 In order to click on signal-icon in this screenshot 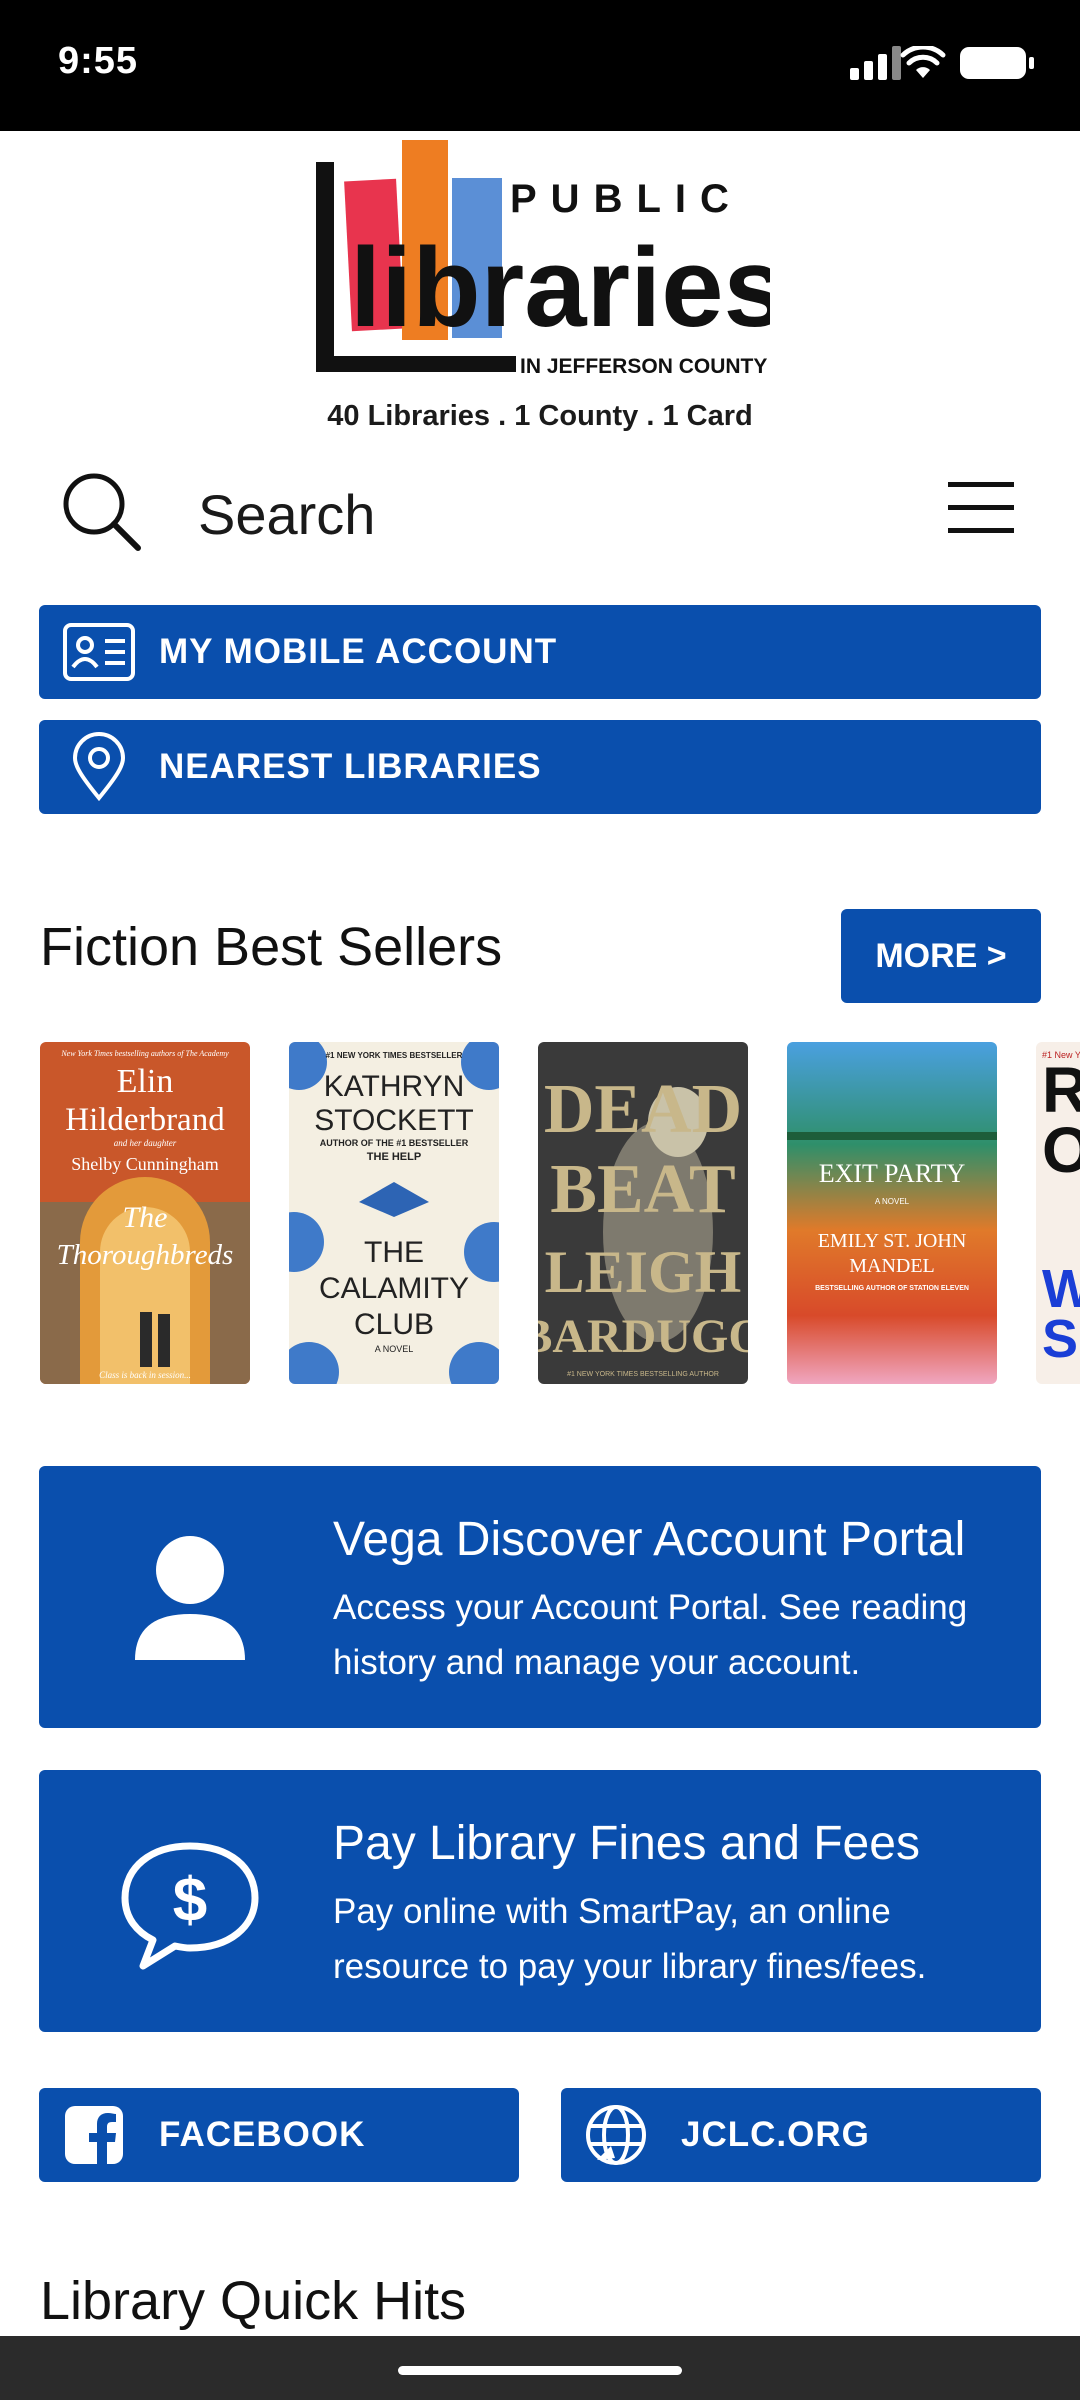, I will do `click(875, 63)`.